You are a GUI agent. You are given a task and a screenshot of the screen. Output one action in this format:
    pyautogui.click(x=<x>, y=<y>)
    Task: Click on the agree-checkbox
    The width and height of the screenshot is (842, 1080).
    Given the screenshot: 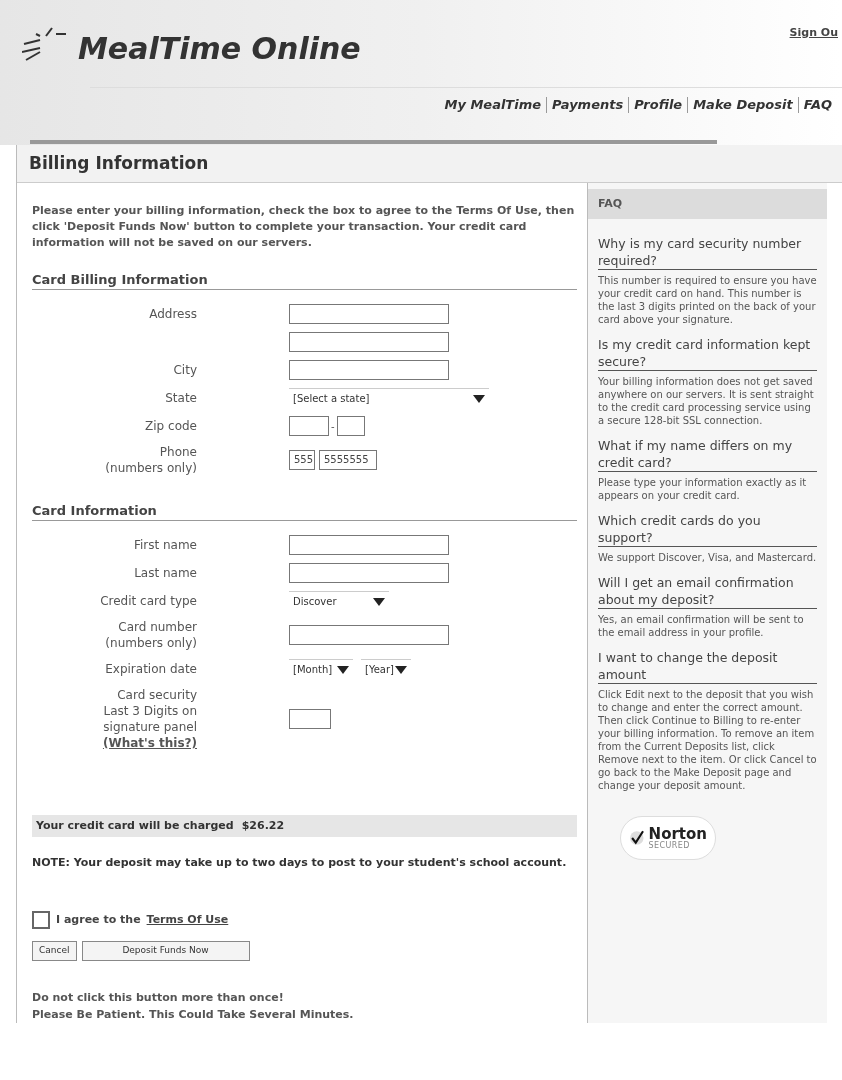 What is the action you would take?
    pyautogui.click(x=41, y=920)
    